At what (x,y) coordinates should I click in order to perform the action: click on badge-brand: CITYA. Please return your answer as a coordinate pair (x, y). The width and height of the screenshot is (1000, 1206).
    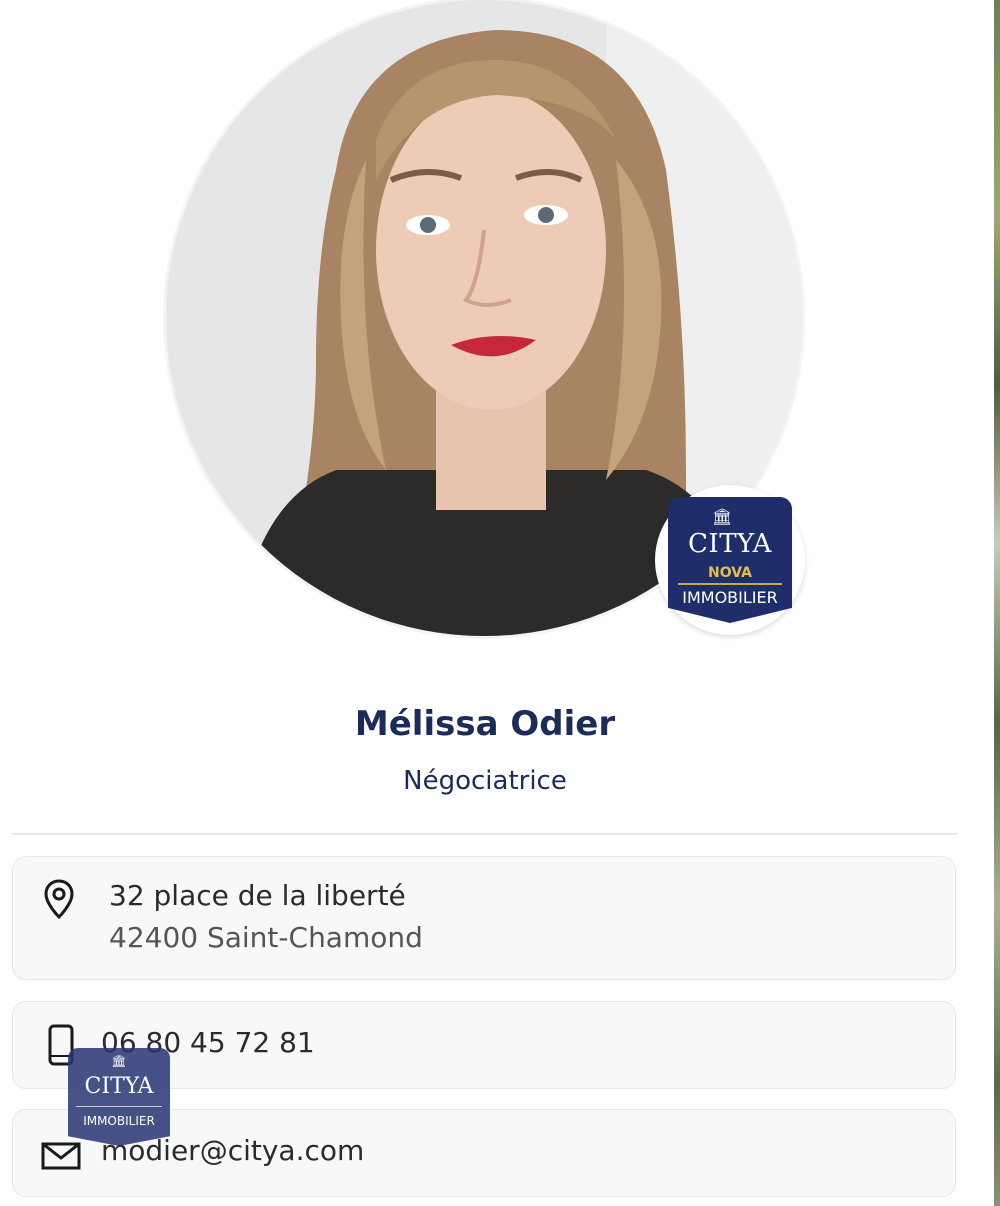
    Looking at the image, I should click on (730, 544).